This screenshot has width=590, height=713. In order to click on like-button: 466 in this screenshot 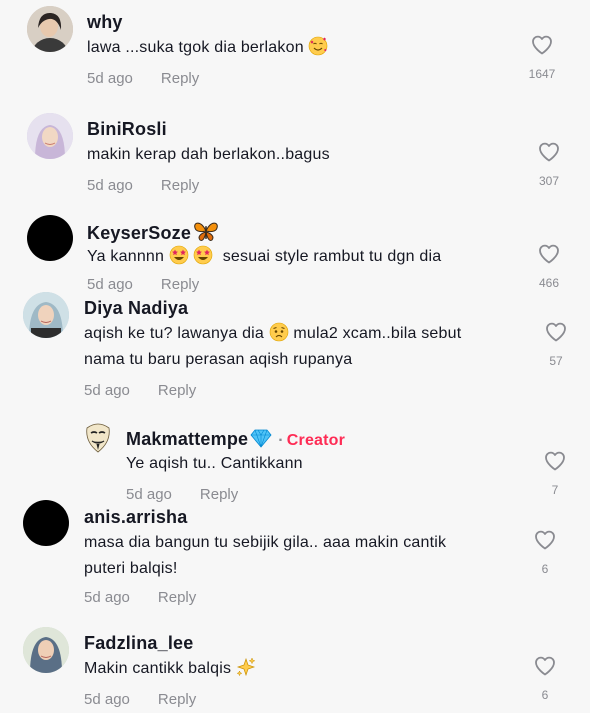, I will do `click(549, 266)`.